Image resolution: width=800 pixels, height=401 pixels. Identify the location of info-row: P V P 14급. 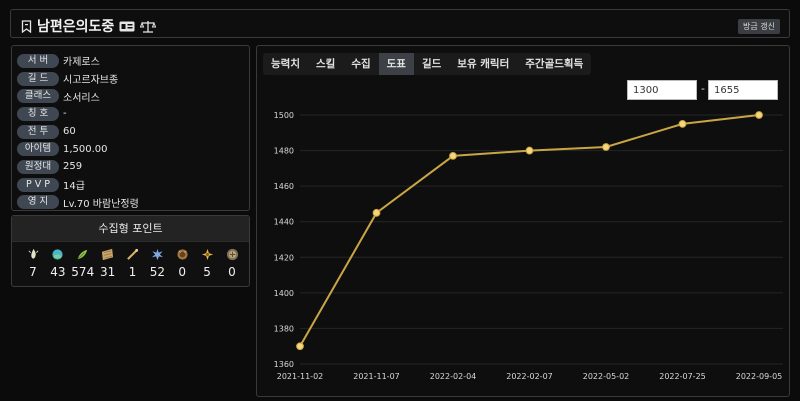
(130, 185).